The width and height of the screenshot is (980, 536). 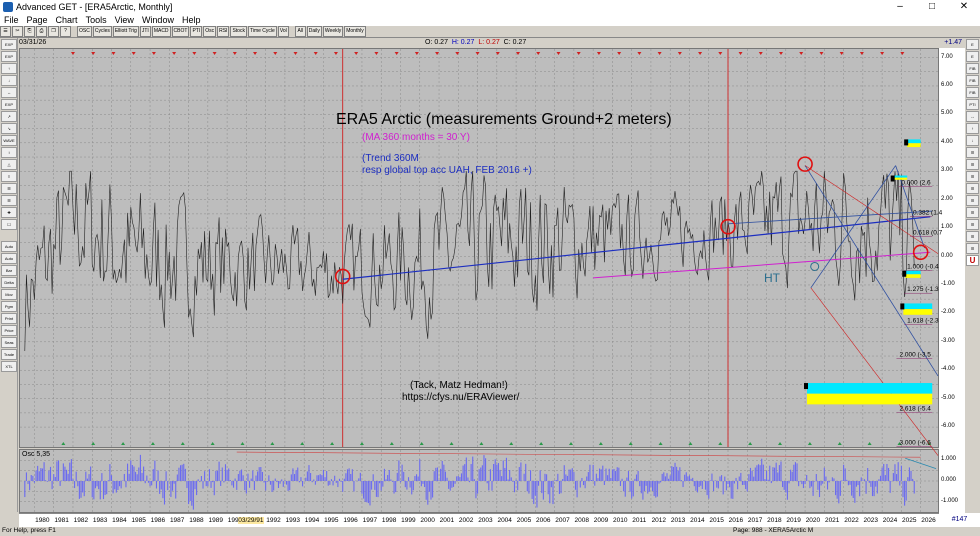 I want to click on fib-level-label: 0.000 (2.6, so click(x=916, y=183).